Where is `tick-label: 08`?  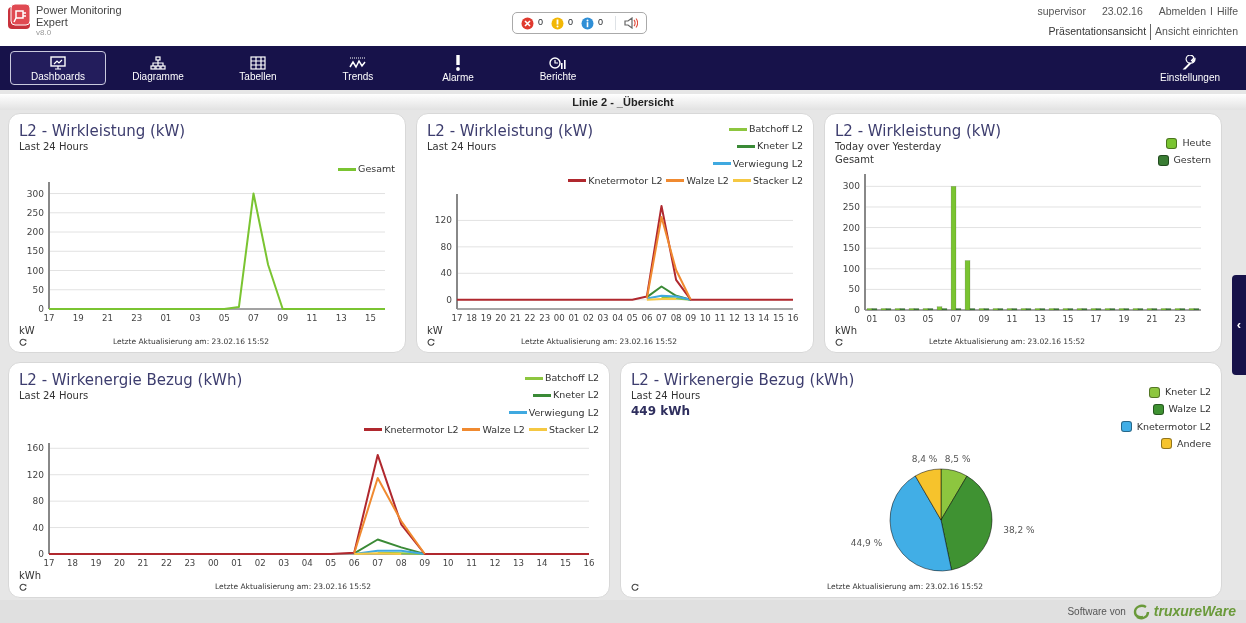
tick-label: 08 is located at coordinates (401, 563).